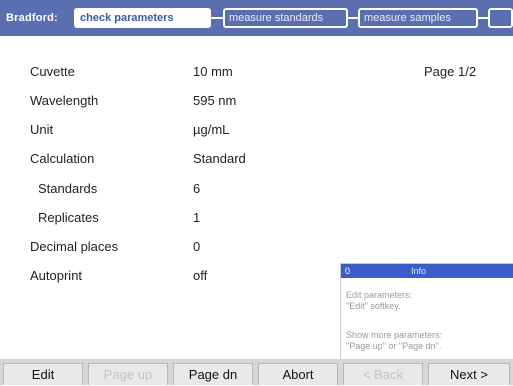  Describe the element at coordinates (32, 18) in the screenshot. I see `method-name: Bradford:` at that location.